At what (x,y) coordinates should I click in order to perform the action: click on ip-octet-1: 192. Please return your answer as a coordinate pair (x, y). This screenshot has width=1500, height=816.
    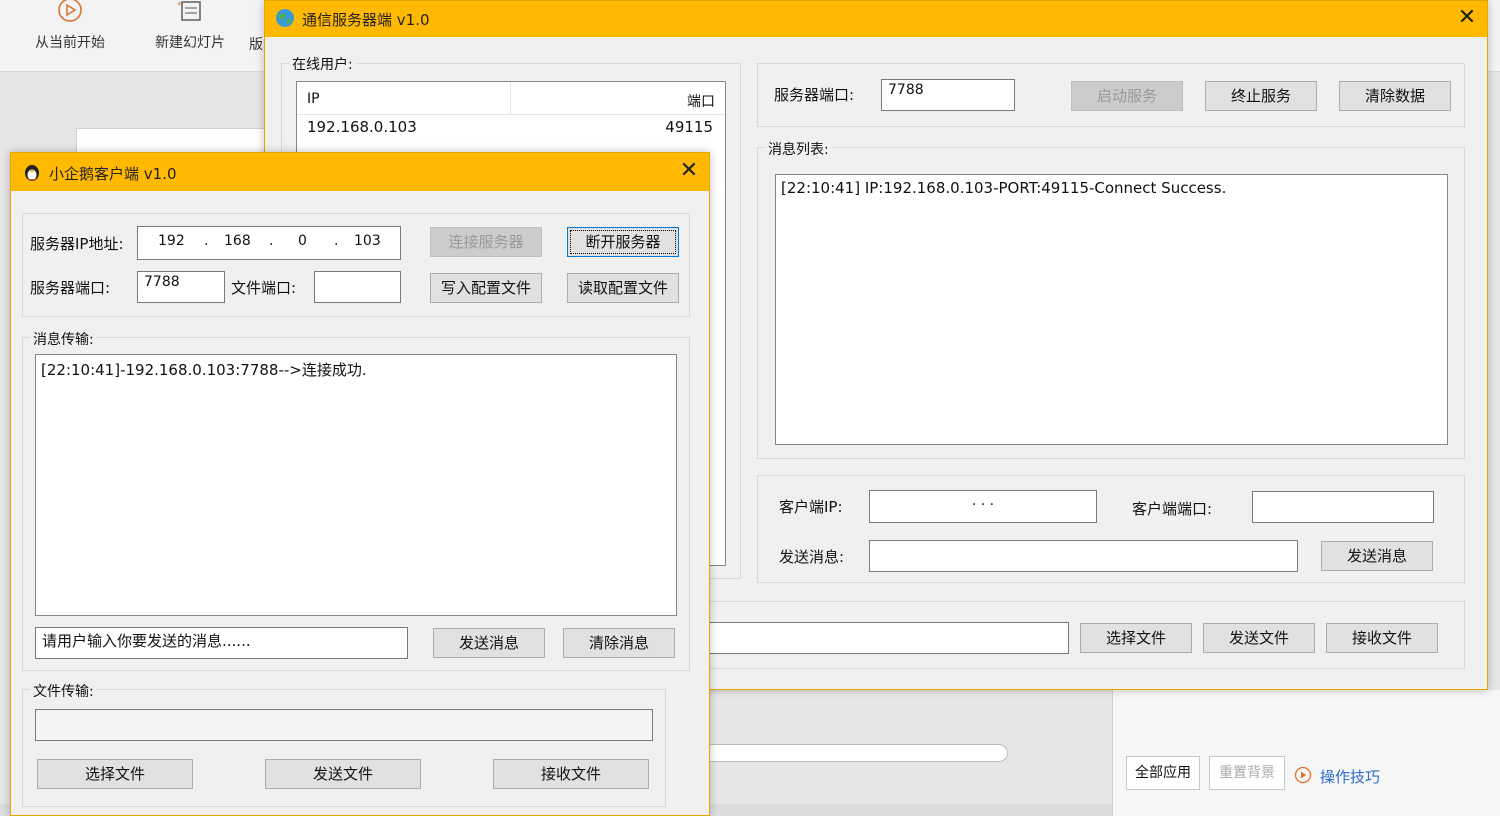
    Looking at the image, I should click on (171, 241).